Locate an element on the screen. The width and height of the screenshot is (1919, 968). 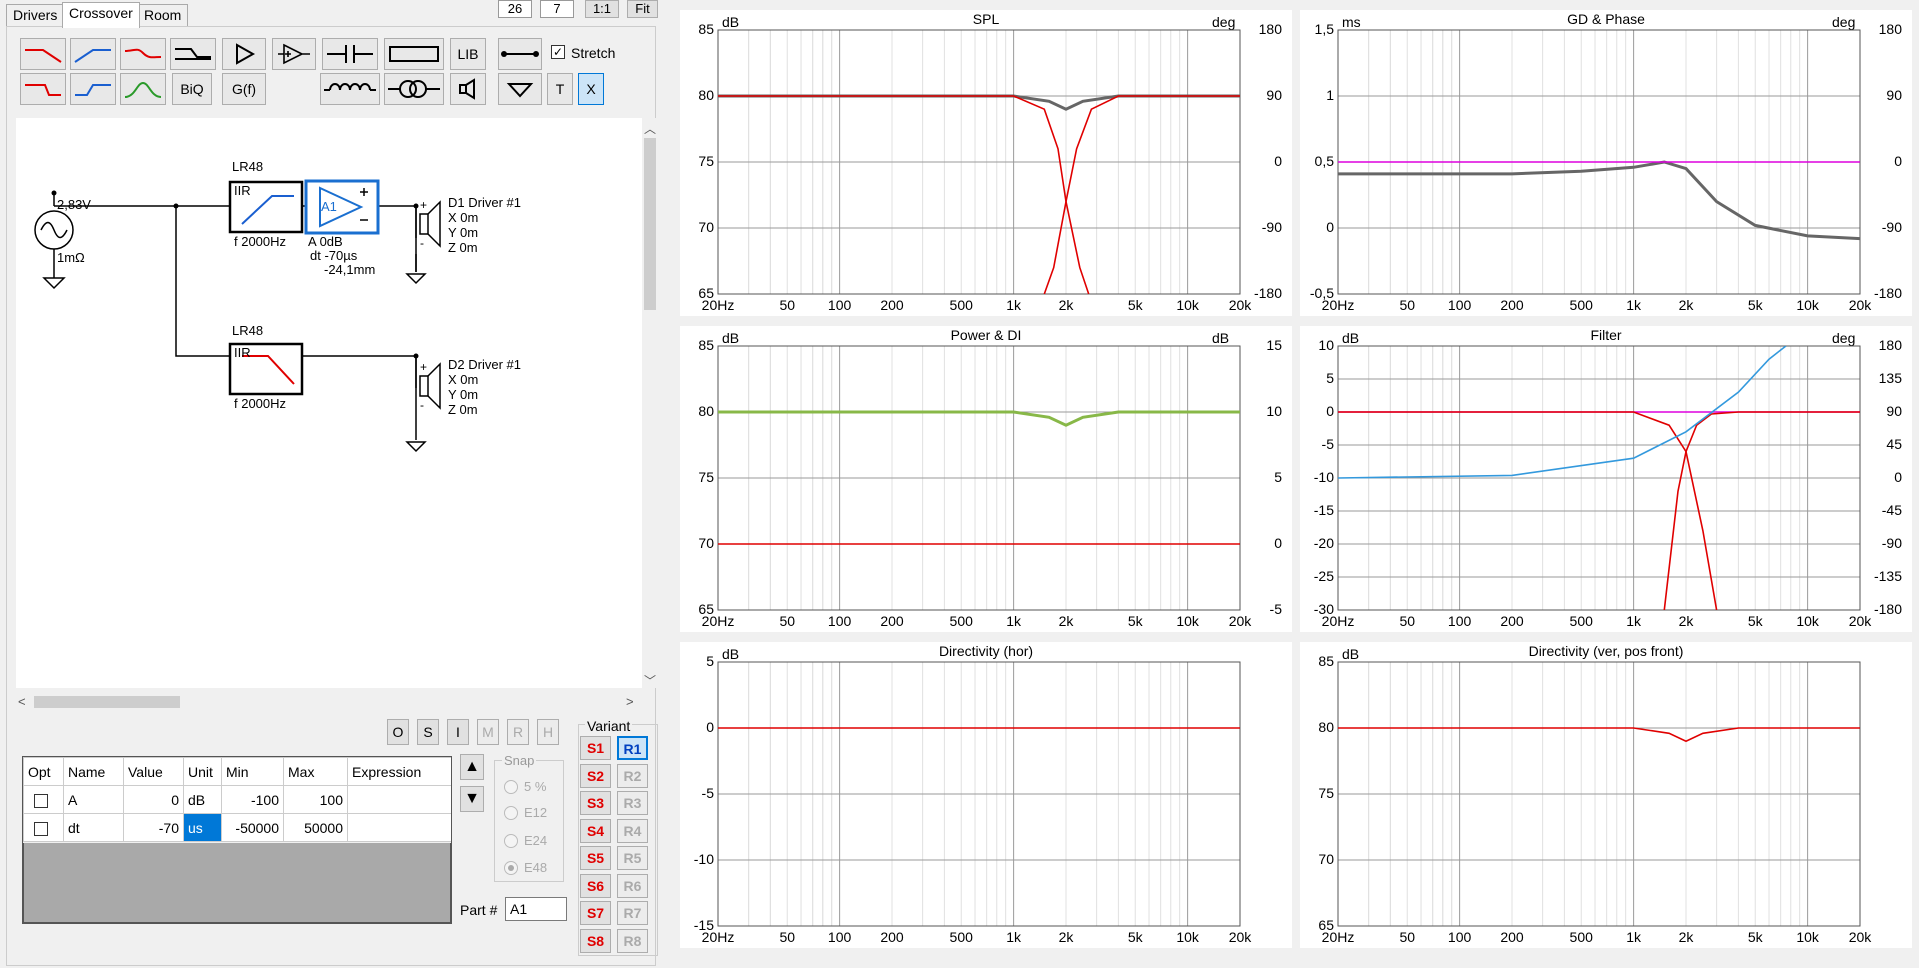
y2-tick-label: 0 is located at coordinates (1898, 477).